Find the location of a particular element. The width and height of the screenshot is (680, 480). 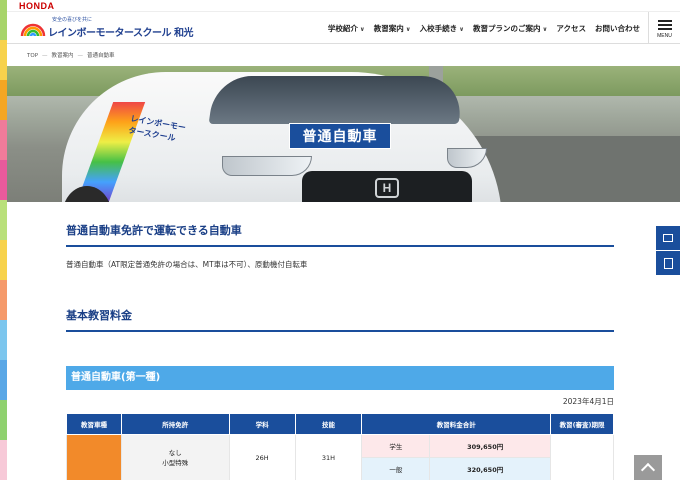

section-heading-fees: 基本教習料金 is located at coordinates (340, 319).